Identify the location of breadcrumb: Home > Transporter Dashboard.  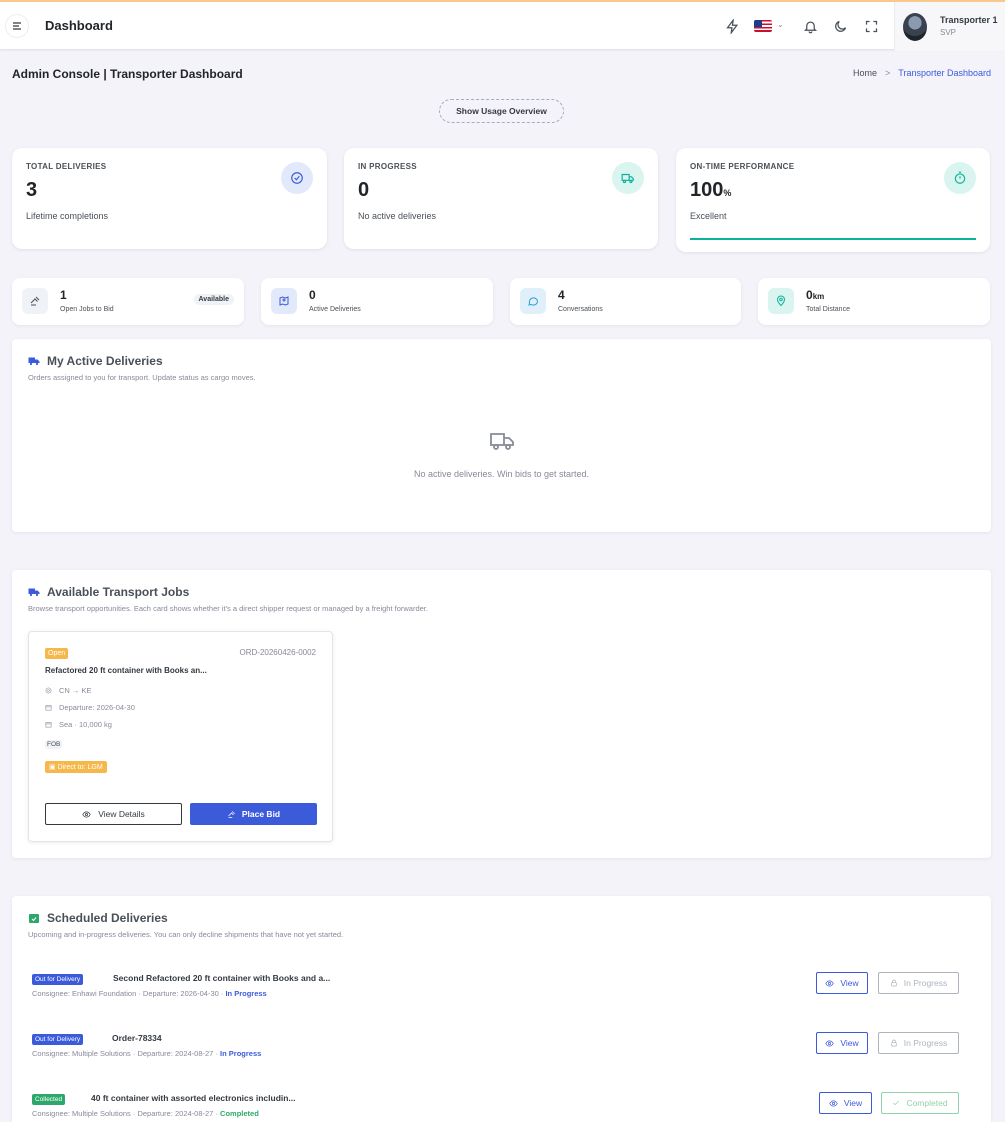
(922, 73).